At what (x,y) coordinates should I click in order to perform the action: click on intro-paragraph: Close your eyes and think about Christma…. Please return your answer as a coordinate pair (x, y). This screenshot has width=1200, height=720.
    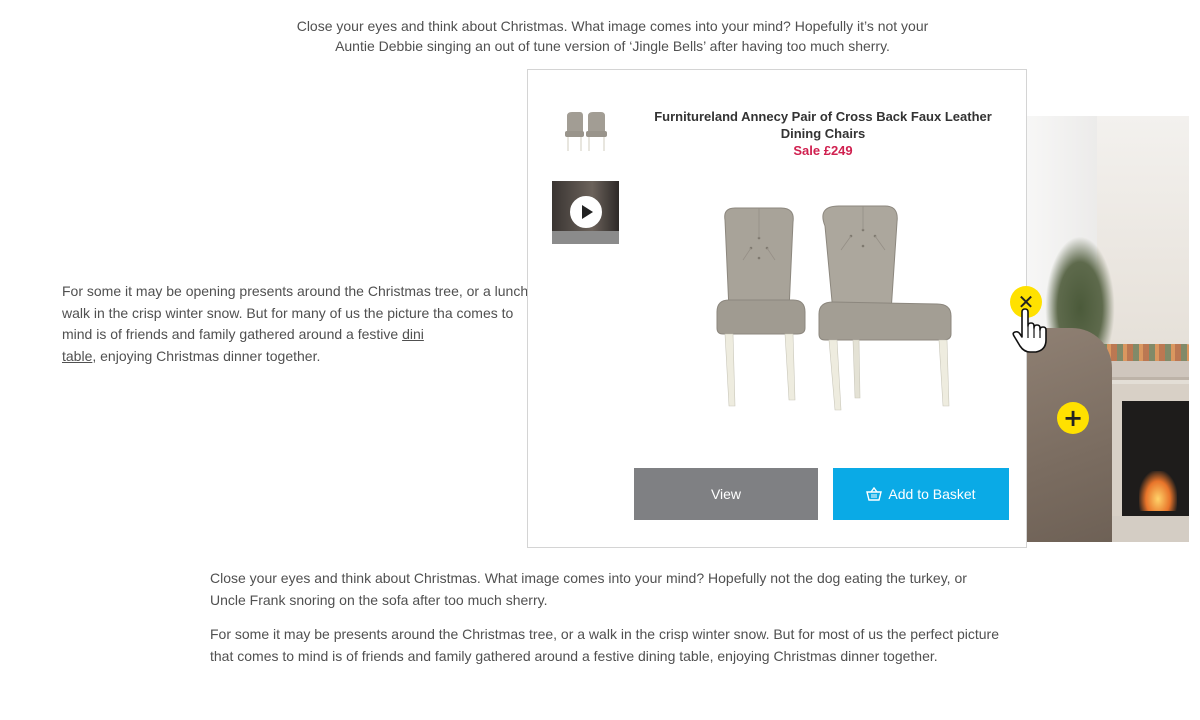
    Looking at the image, I should click on (612, 36).